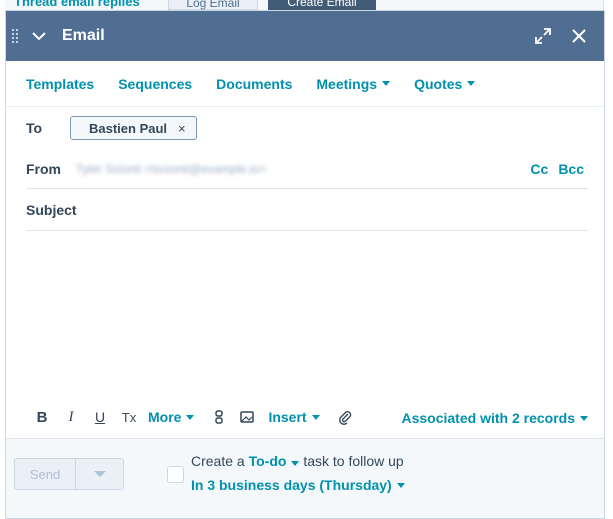 This screenshot has height=519, width=613. Describe the element at coordinates (171, 169) in the screenshot. I see `from-address: Tyler Scionti <tscionti@example.io>` at that location.